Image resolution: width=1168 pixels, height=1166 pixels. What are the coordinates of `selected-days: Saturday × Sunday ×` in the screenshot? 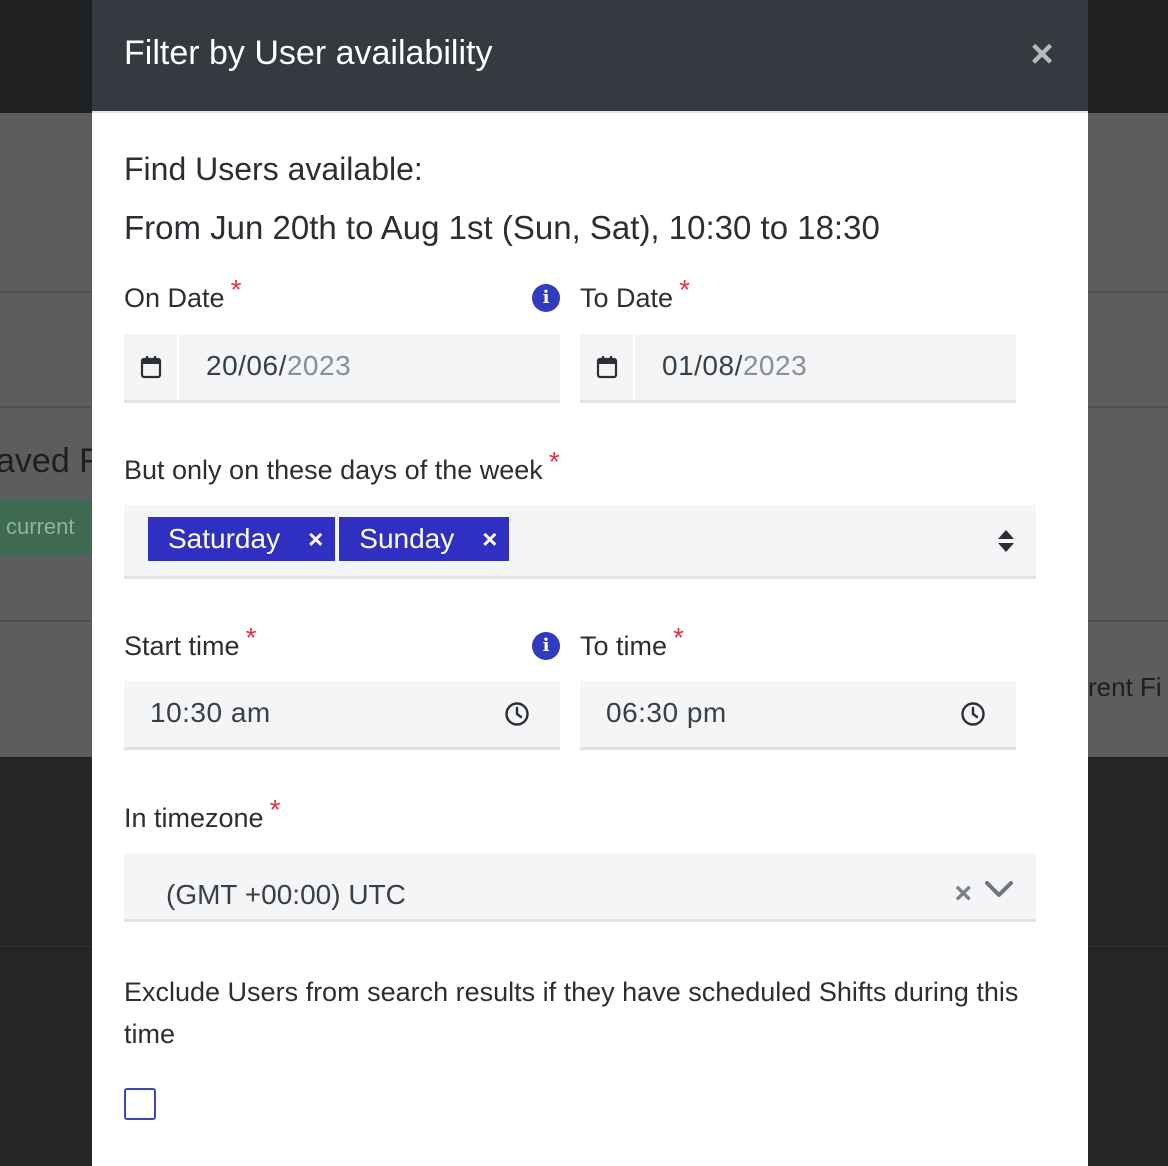 It's located at (329, 539).